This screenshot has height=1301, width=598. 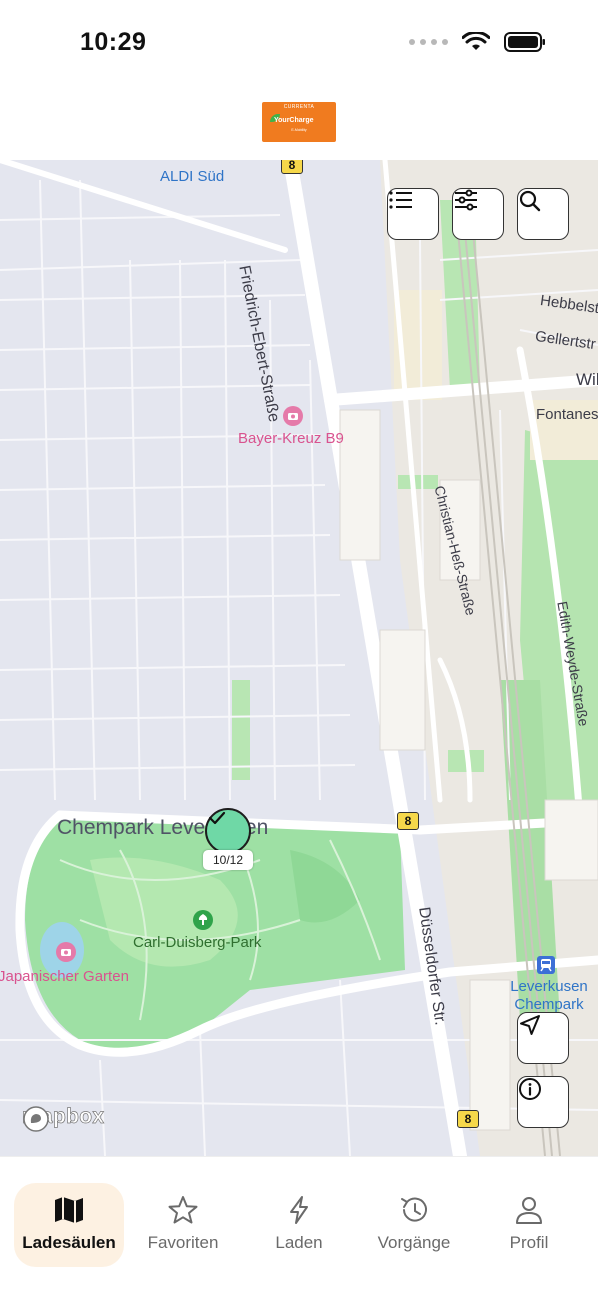 What do you see at coordinates (228, 831) in the screenshot?
I see `charger-marker` at bounding box center [228, 831].